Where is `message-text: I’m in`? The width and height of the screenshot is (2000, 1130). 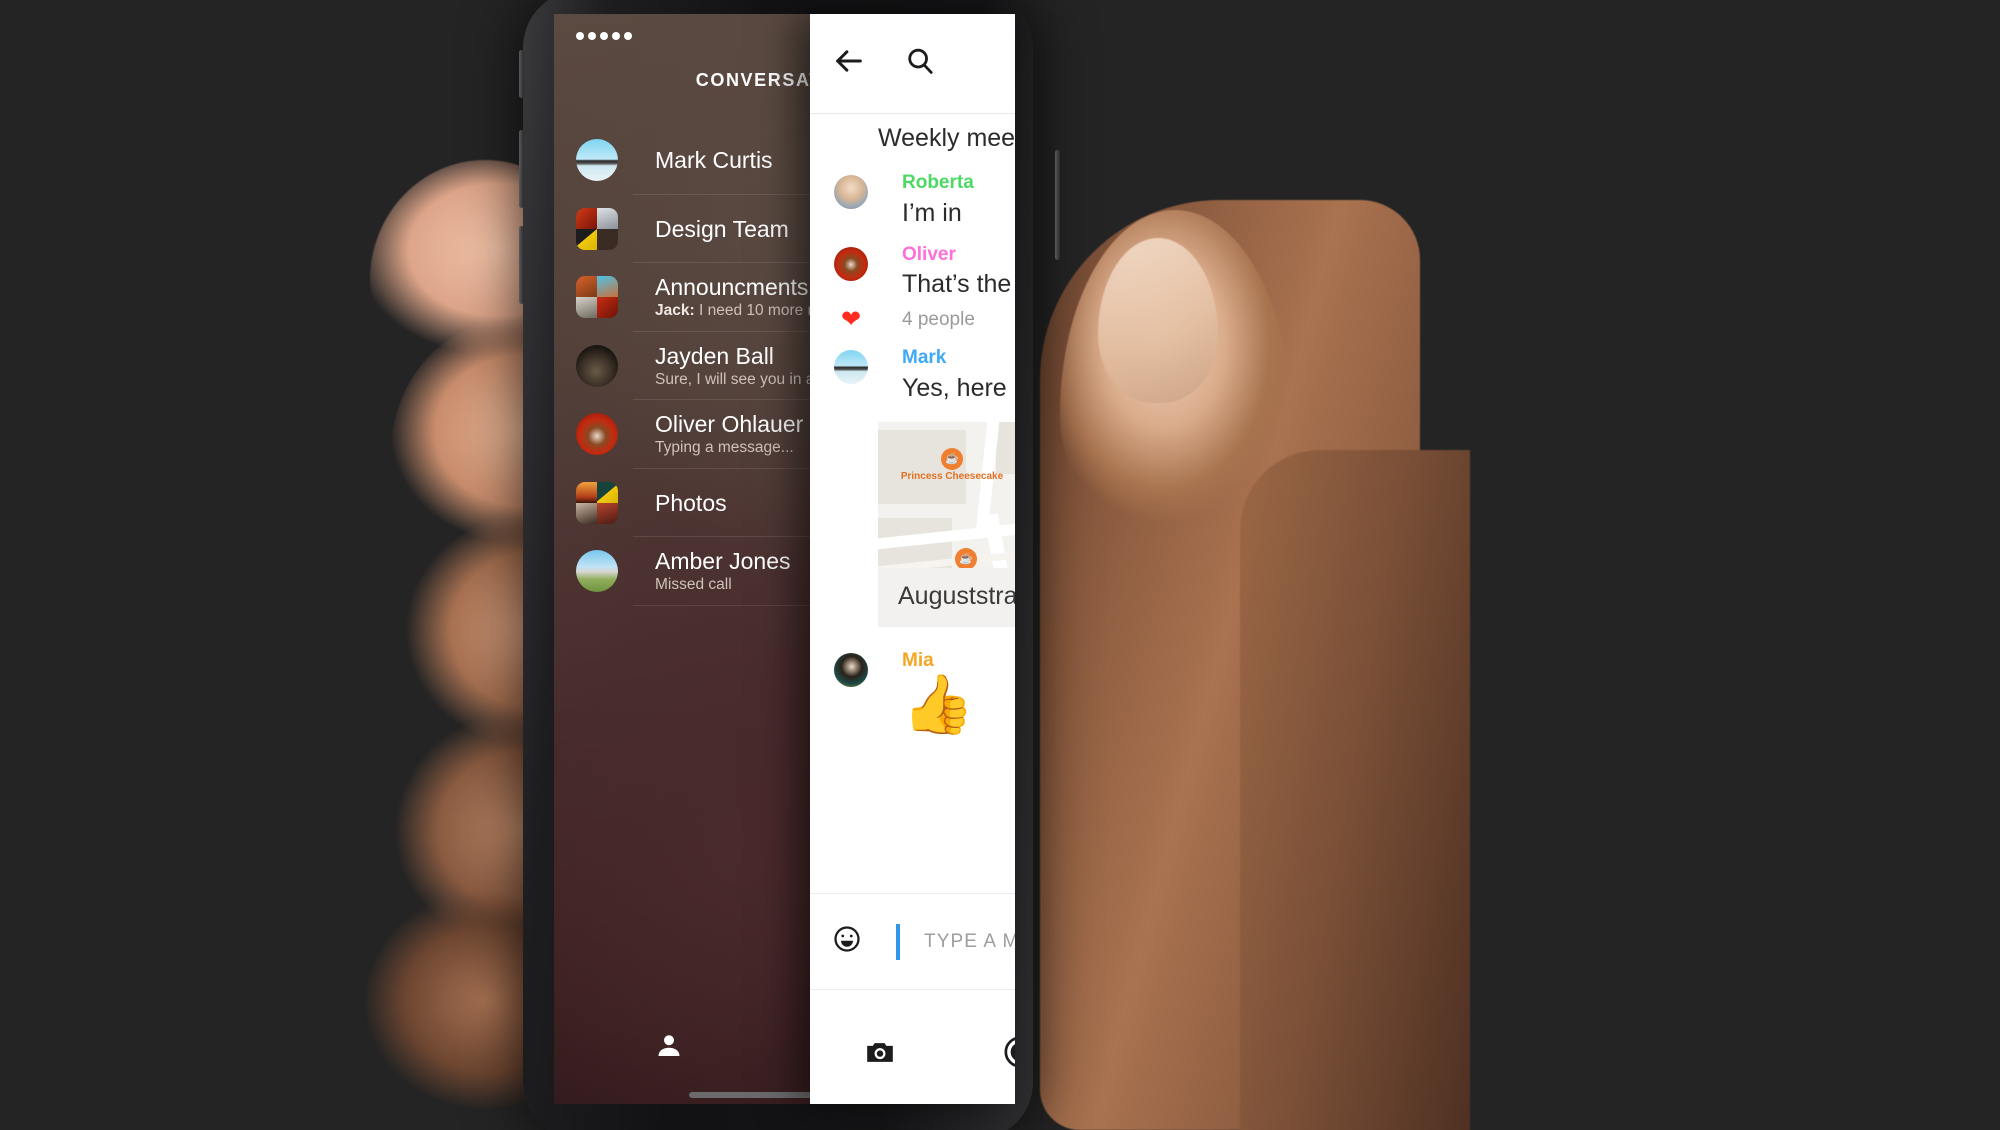
message-text: I’m in is located at coordinates (932, 212).